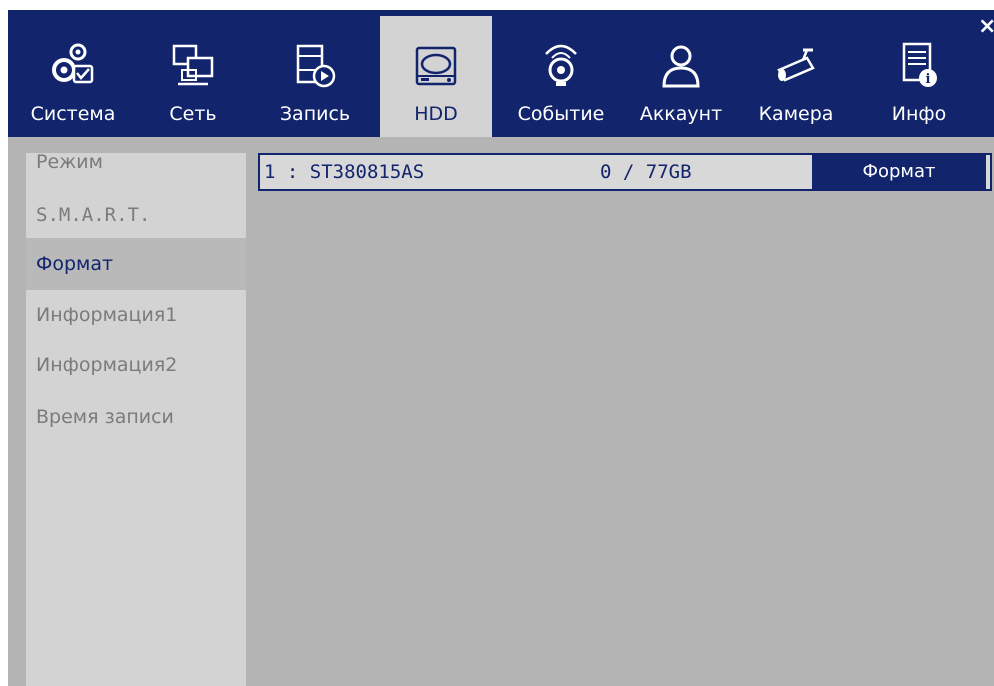 This screenshot has width=994, height=686. What do you see at coordinates (561, 65) in the screenshot?
I see `event-icon` at bounding box center [561, 65].